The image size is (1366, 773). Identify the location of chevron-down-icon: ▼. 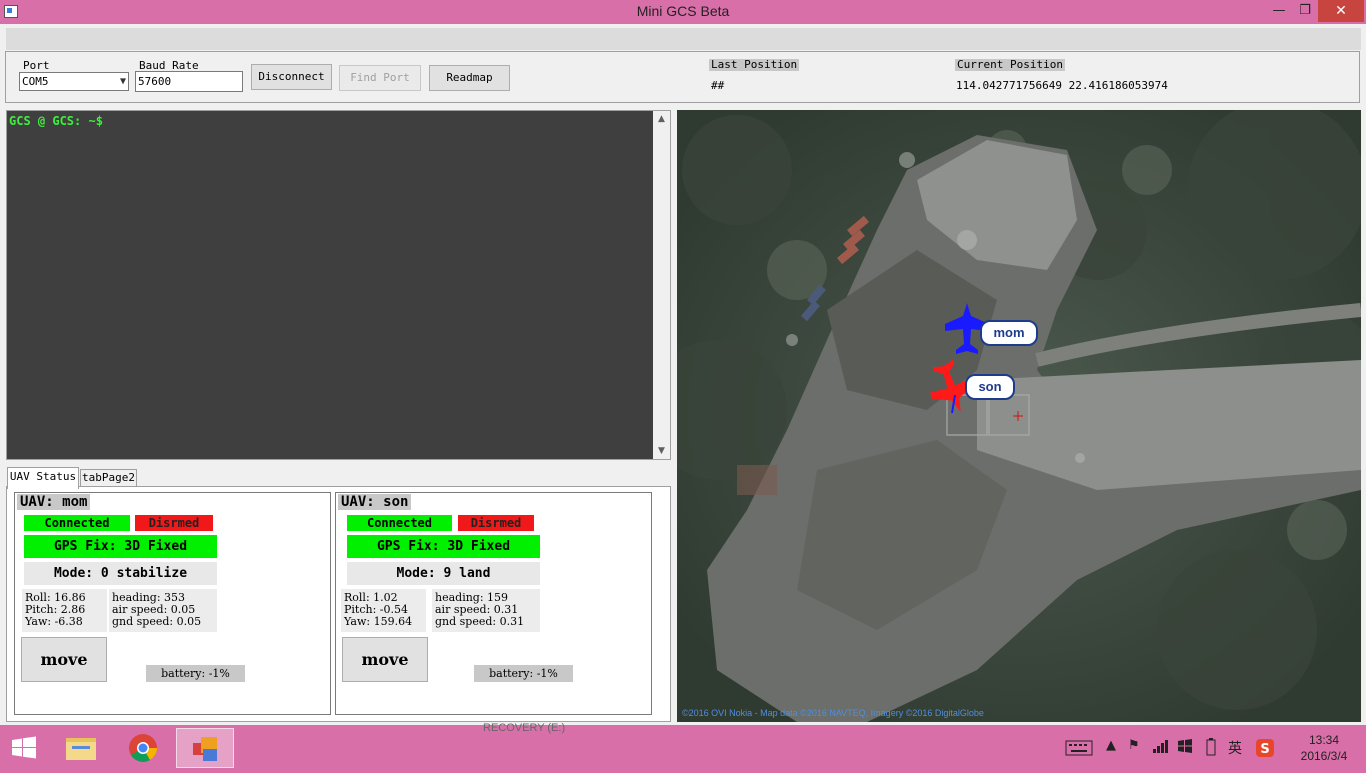
(123, 81).